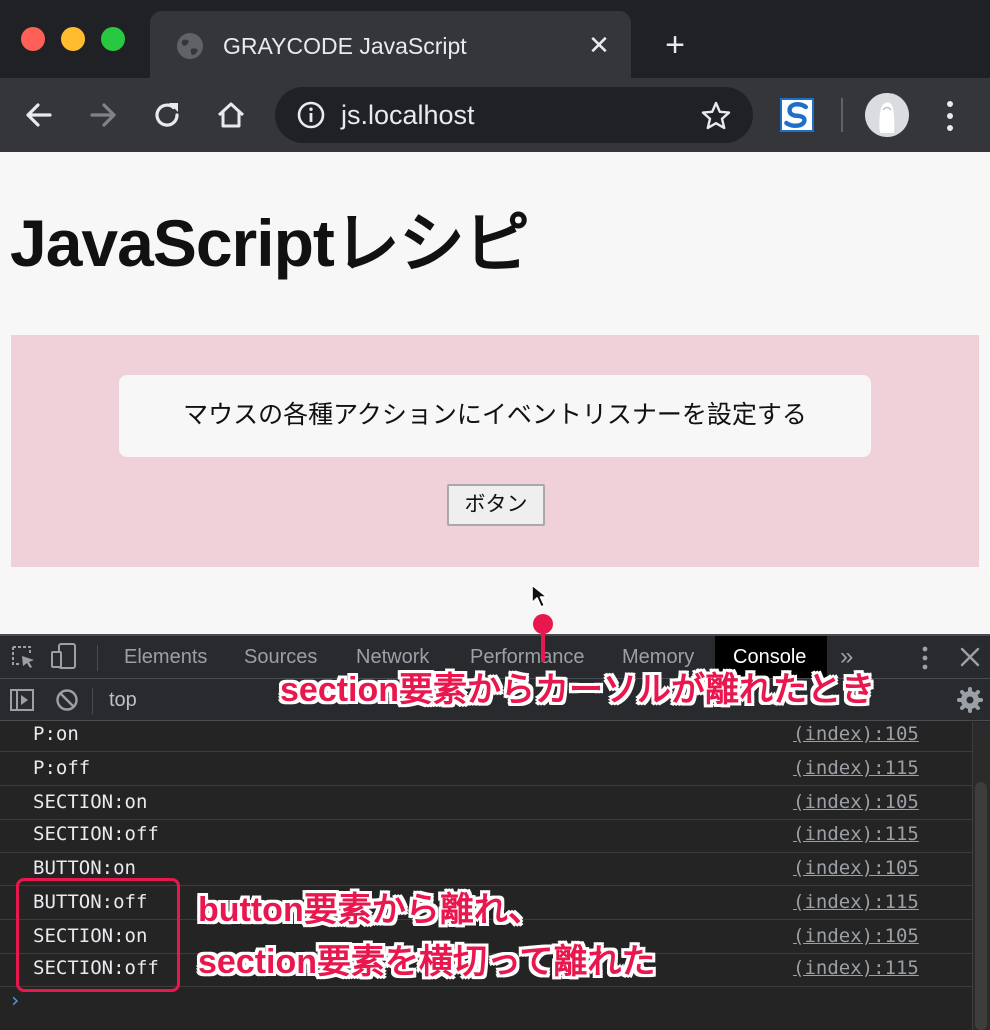 This screenshot has width=990, height=1030. What do you see at coordinates (23, 657) in the screenshot?
I see `inspect-element-icon` at bounding box center [23, 657].